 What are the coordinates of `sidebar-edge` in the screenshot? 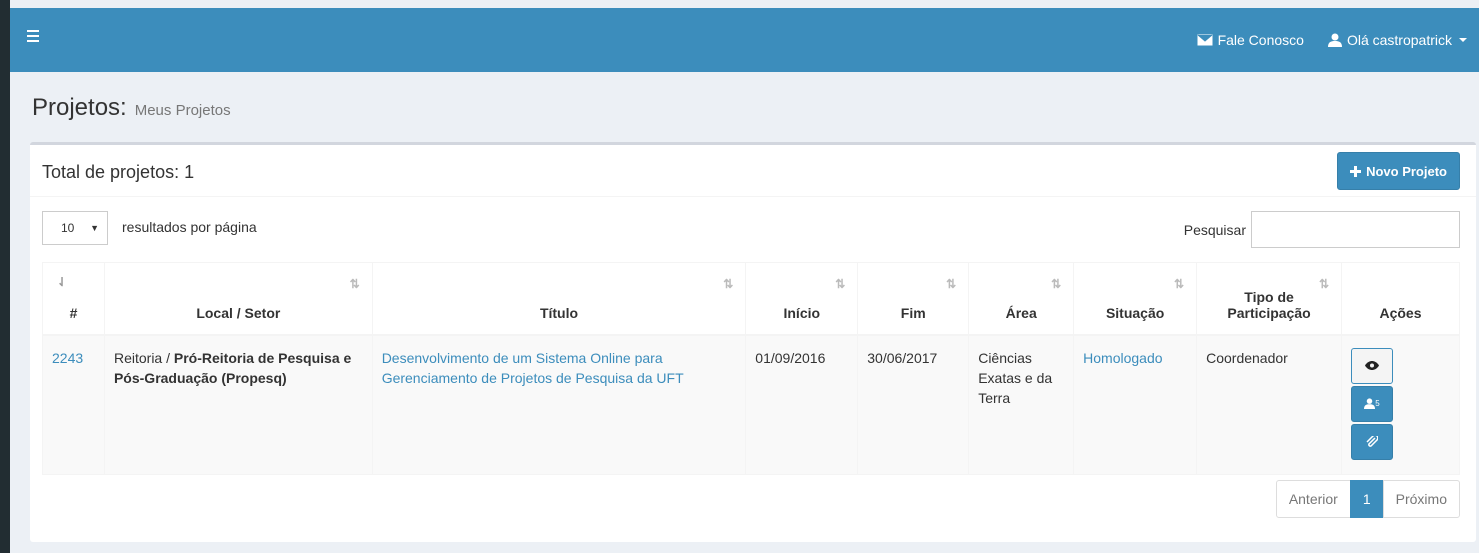 It's located at (5, 276).